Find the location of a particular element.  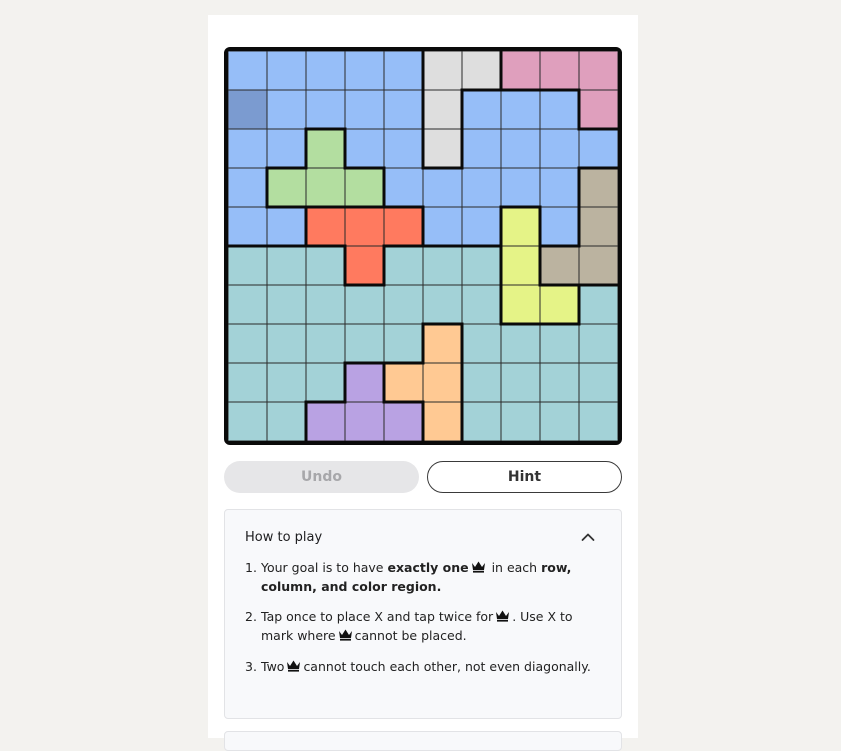

collapsed-card is located at coordinates (423, 741).